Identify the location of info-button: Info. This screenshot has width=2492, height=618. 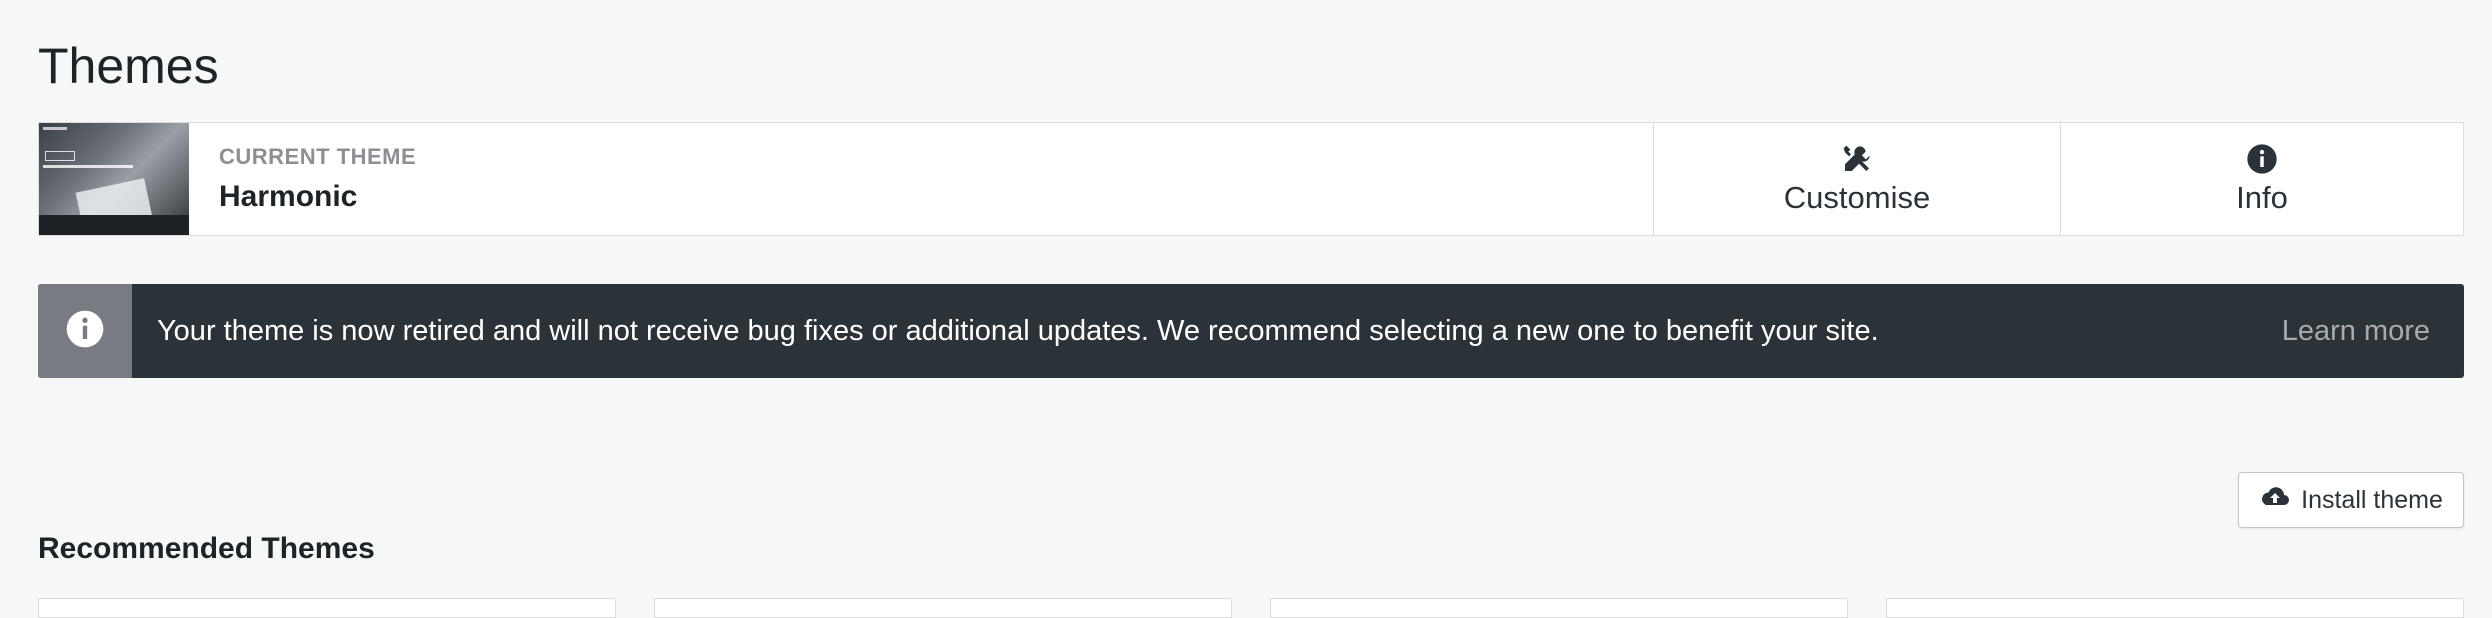
(2261, 179).